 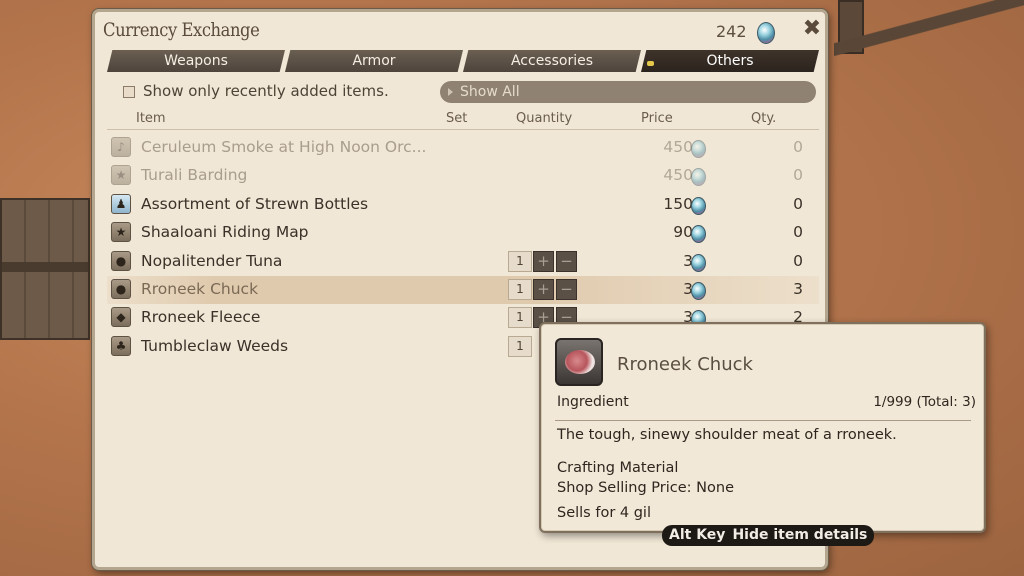 I want to click on item-name: Assortment of Strewn Bottles, so click(x=255, y=204).